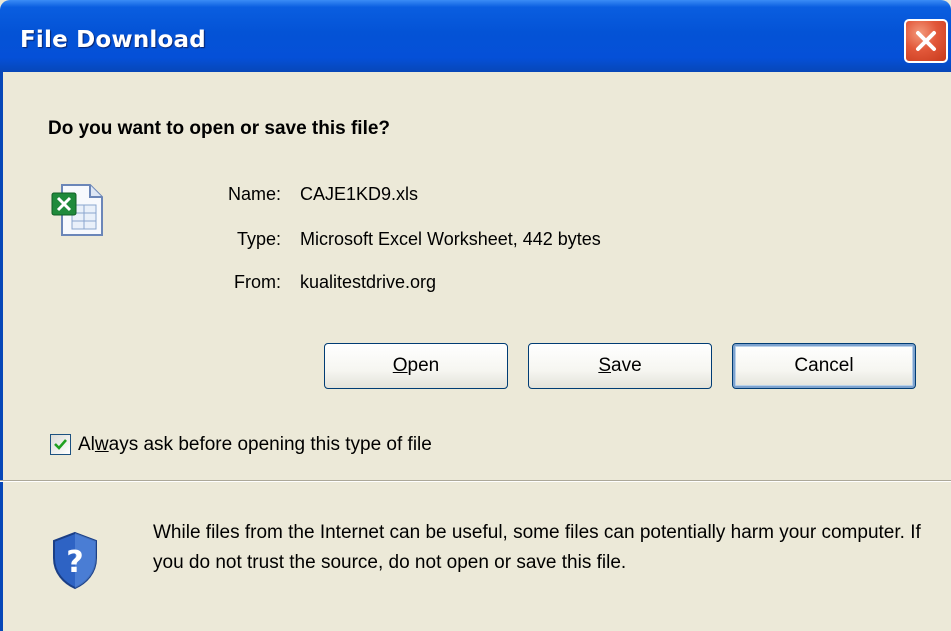 This screenshot has height=631, width=951. Describe the element at coordinates (270, 444) in the screenshot. I see `always-ask-rest: ays ask before opening this type of file` at that location.